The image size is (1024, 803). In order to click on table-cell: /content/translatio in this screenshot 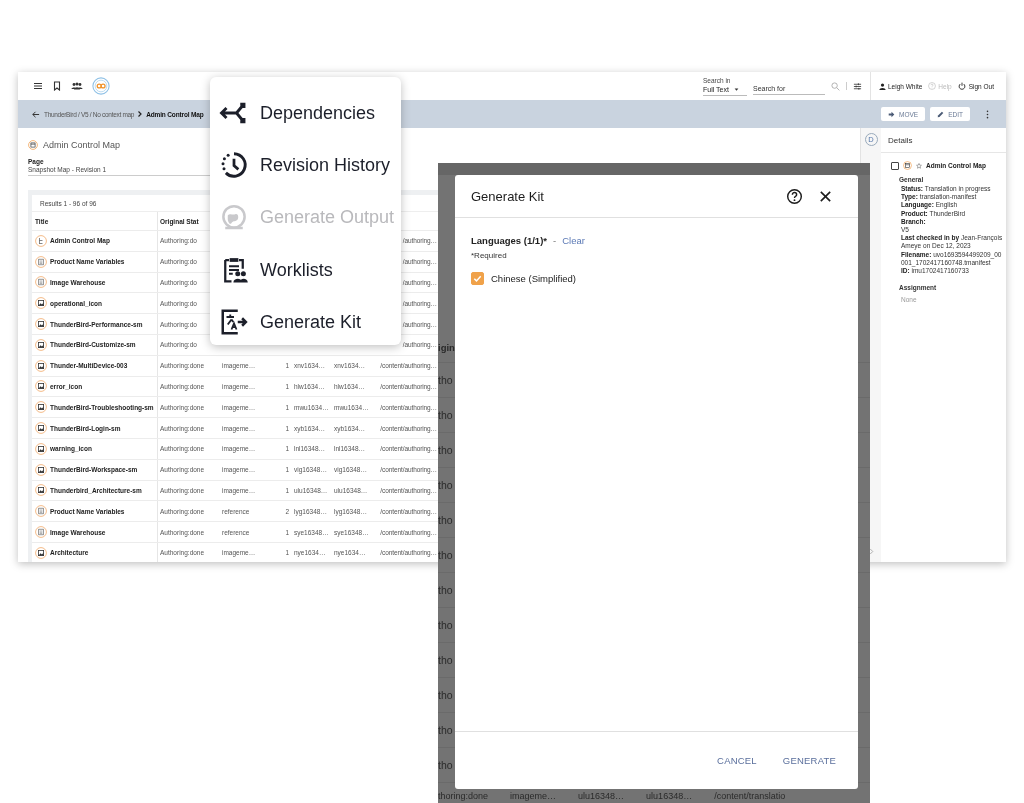, I will do `click(750, 796)`.